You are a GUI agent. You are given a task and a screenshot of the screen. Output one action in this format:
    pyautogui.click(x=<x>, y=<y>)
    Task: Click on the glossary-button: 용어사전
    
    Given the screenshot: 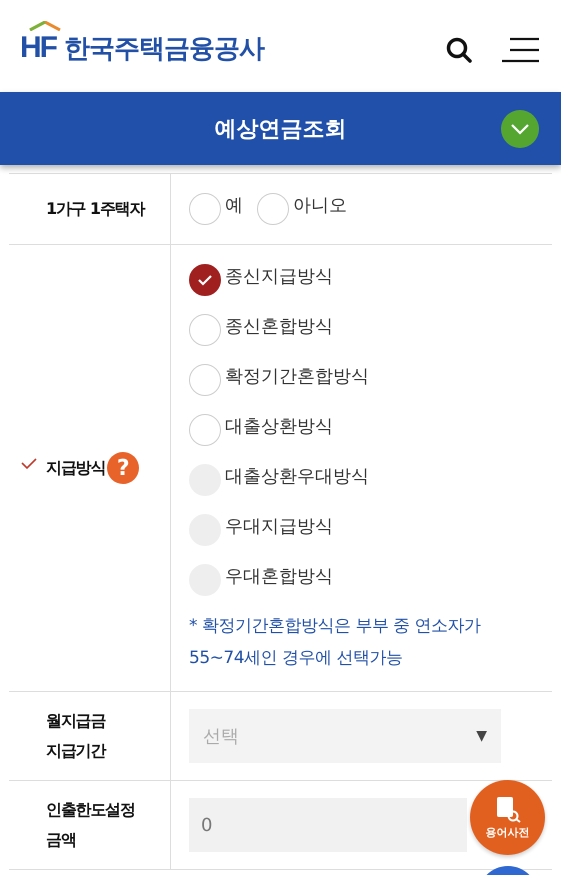 What is the action you would take?
    pyautogui.click(x=507, y=817)
    